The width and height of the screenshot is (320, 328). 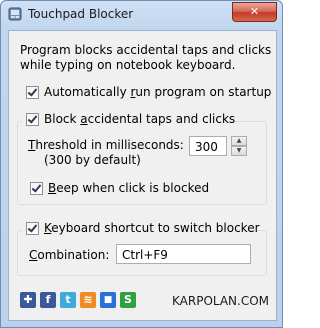 I want to click on beep-check-mark, so click(x=36, y=188).